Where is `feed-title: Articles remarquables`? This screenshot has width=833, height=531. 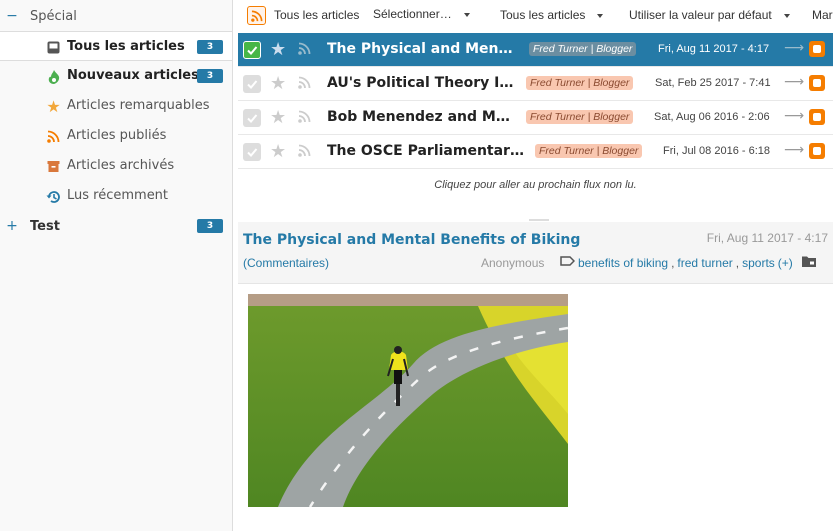
feed-title: Articles remarquables is located at coordinates (138, 105).